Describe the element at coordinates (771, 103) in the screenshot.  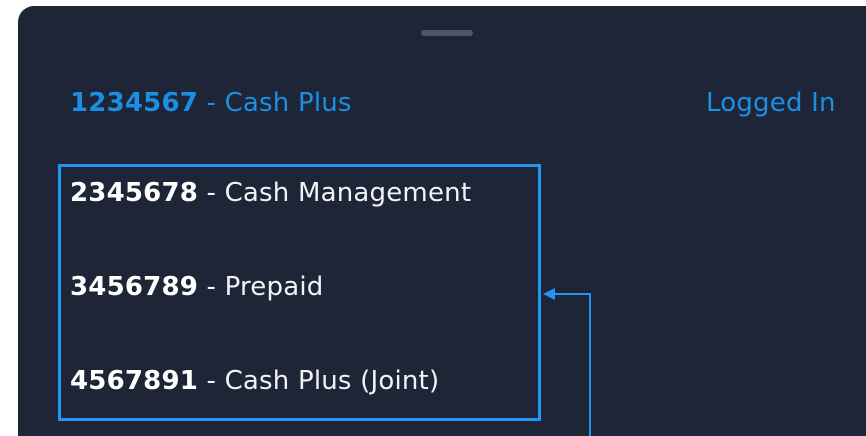
I see `login-status: Logged In` at that location.